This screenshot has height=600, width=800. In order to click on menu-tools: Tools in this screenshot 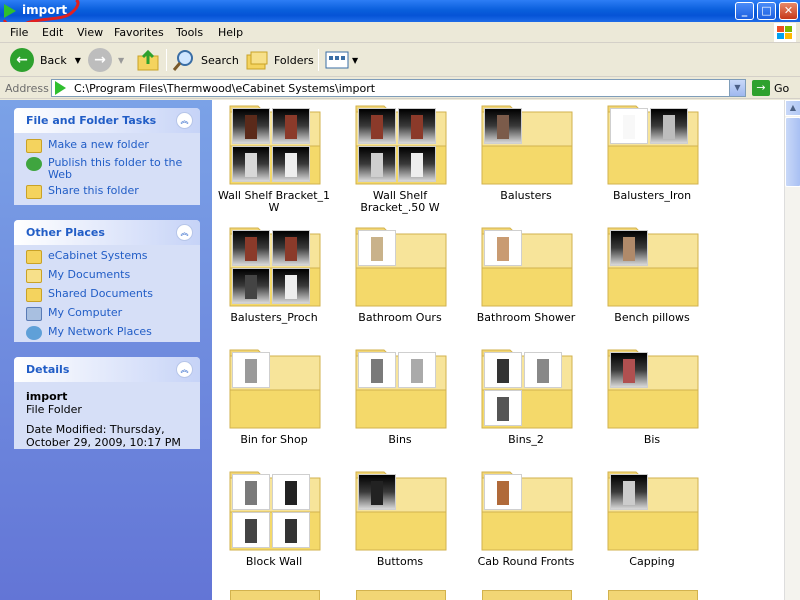, I will do `click(189, 32)`.